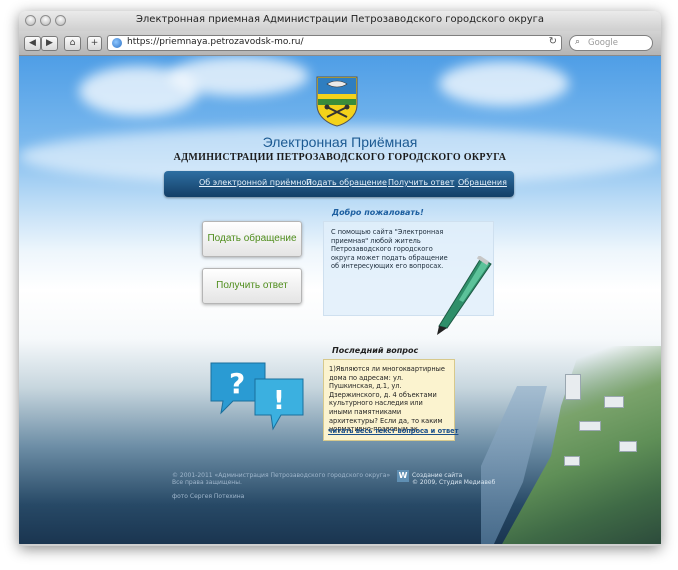 This screenshot has width=678, height=570. I want to click on reload-icon: ↻, so click(553, 41).